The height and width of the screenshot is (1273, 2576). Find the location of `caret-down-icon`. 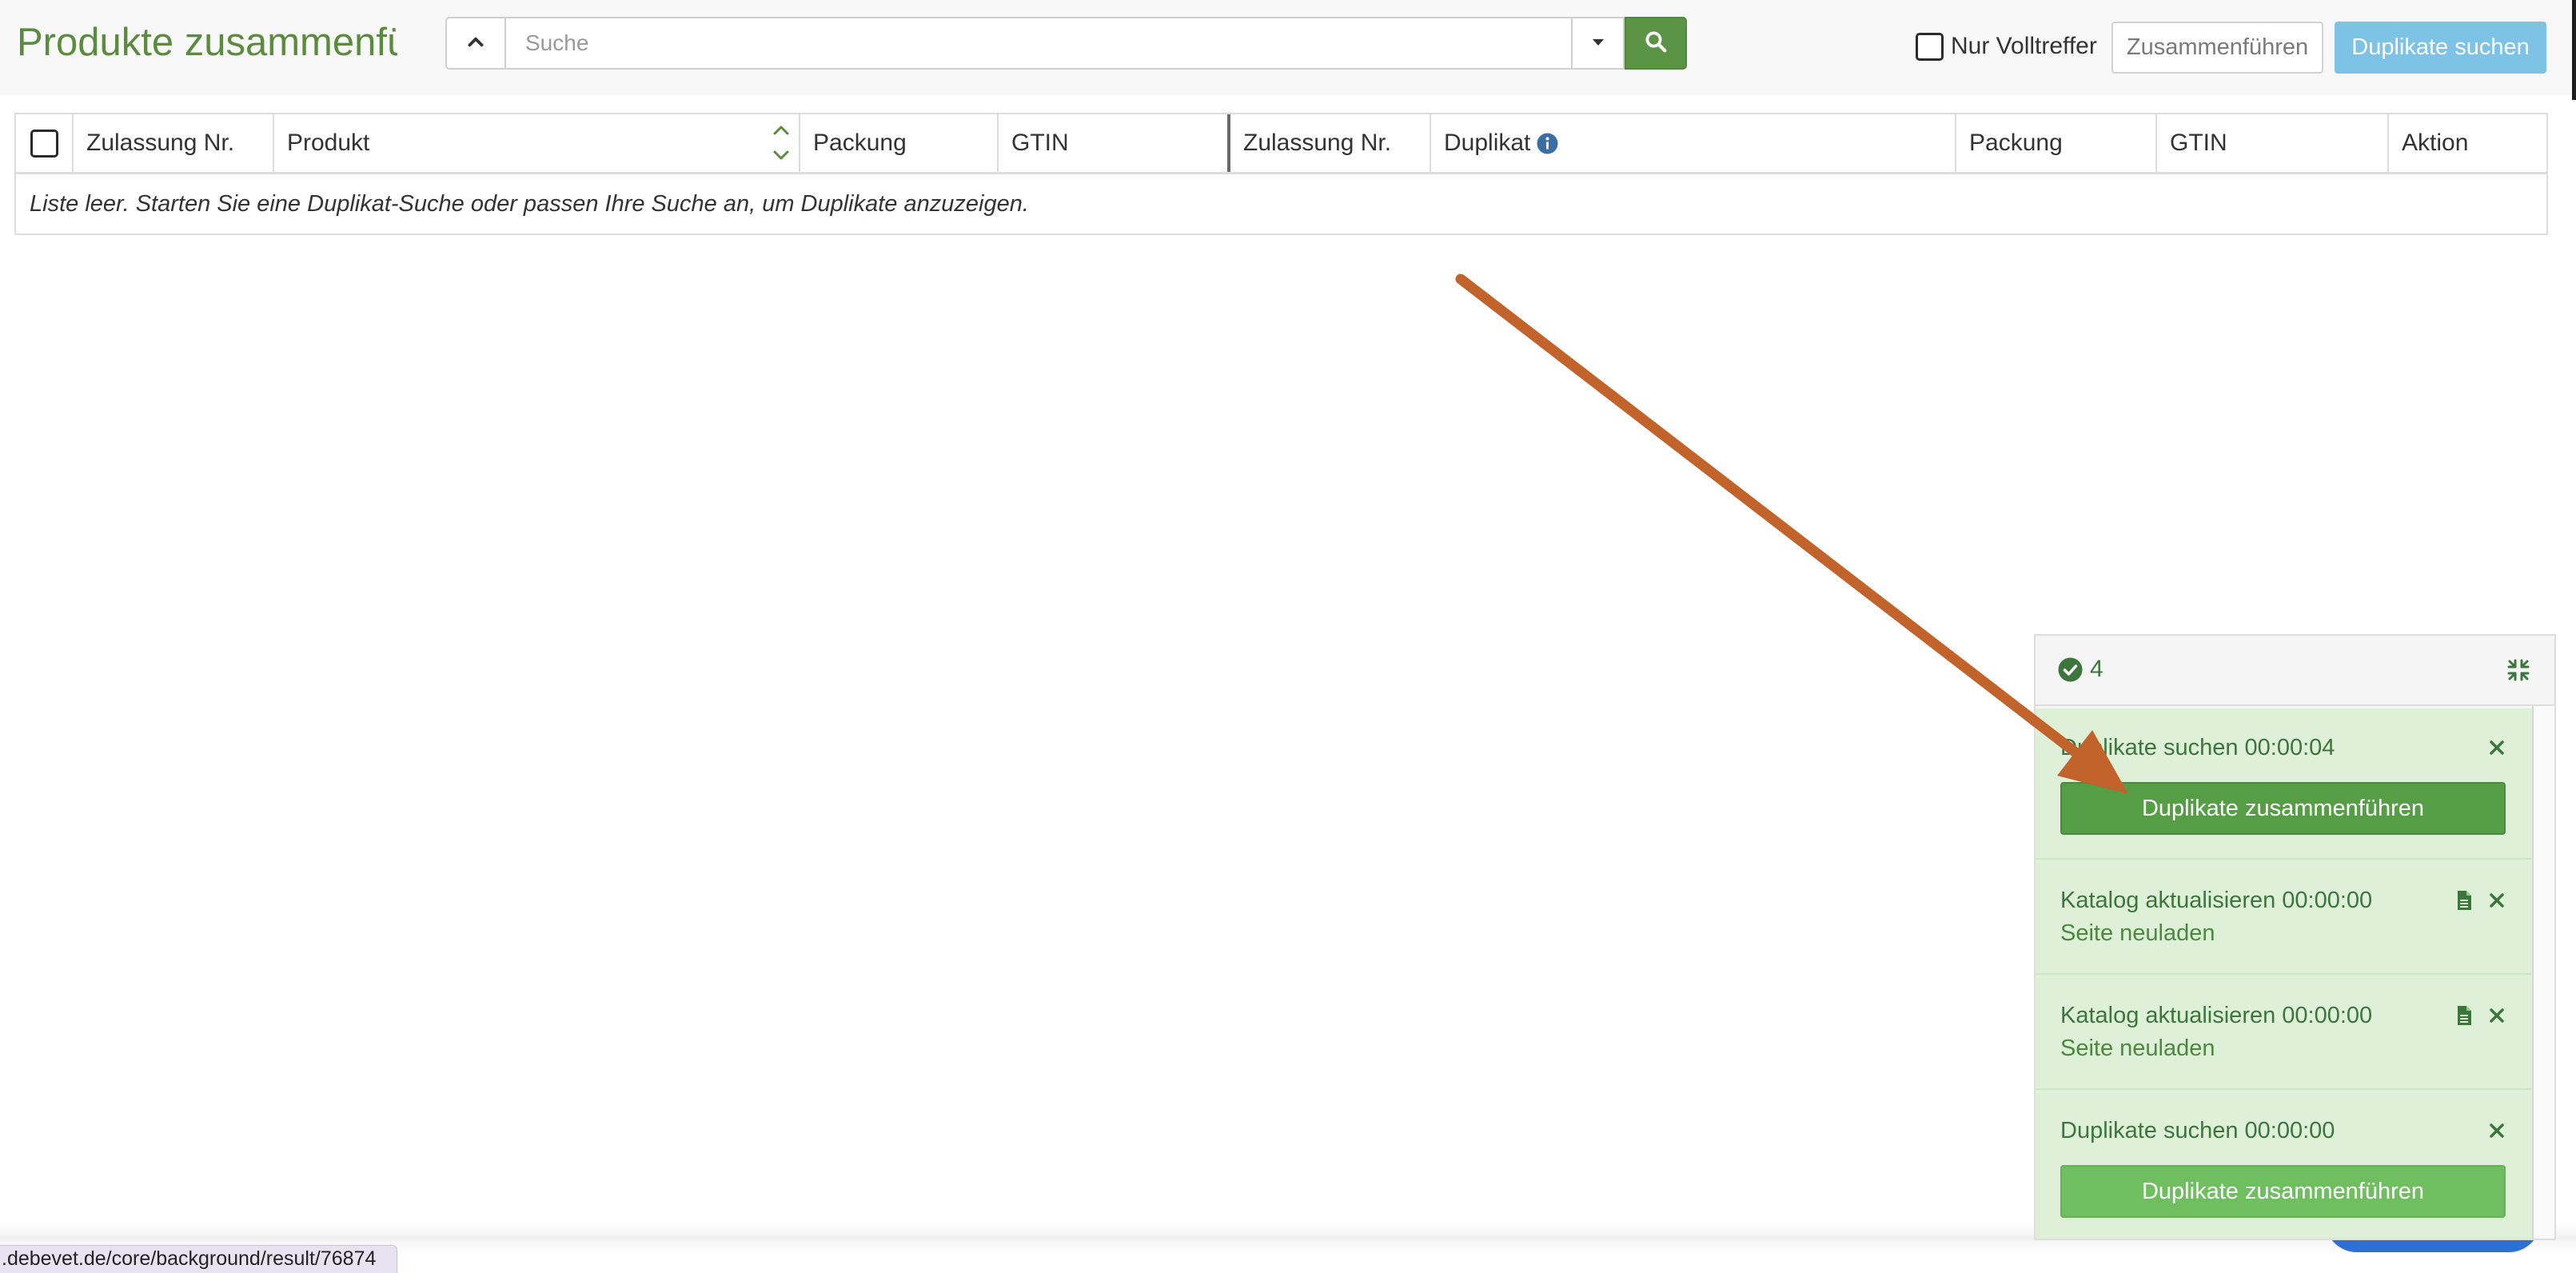

caret-down-icon is located at coordinates (1598, 43).